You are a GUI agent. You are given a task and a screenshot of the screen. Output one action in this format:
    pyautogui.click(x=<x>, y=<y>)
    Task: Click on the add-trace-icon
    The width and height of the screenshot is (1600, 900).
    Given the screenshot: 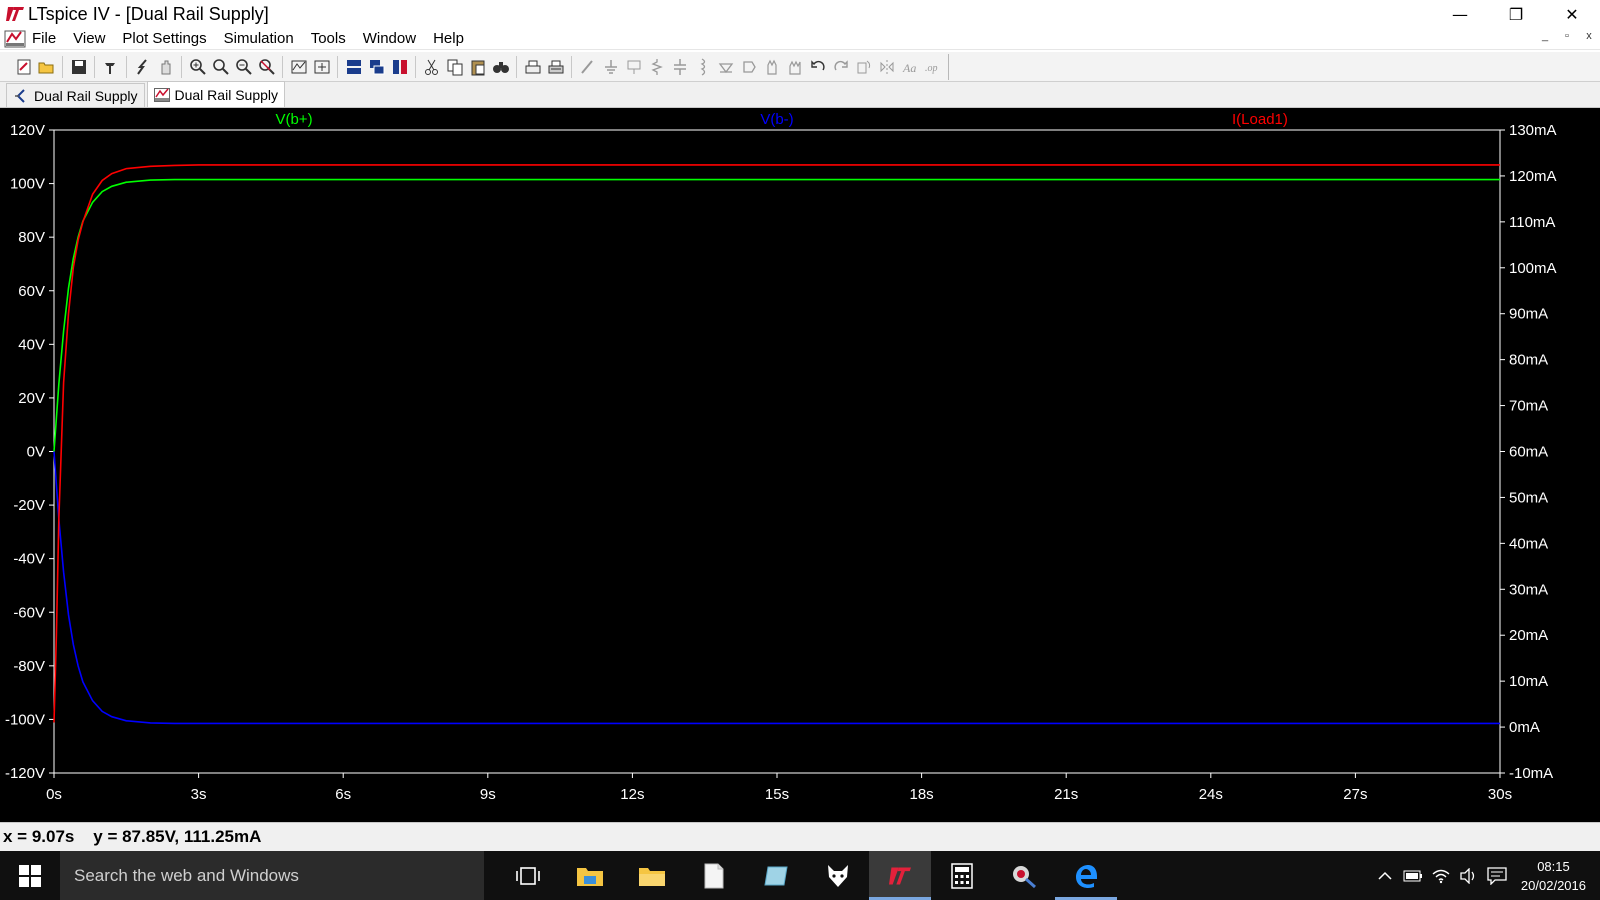 What is the action you would take?
    pyautogui.click(x=321, y=67)
    